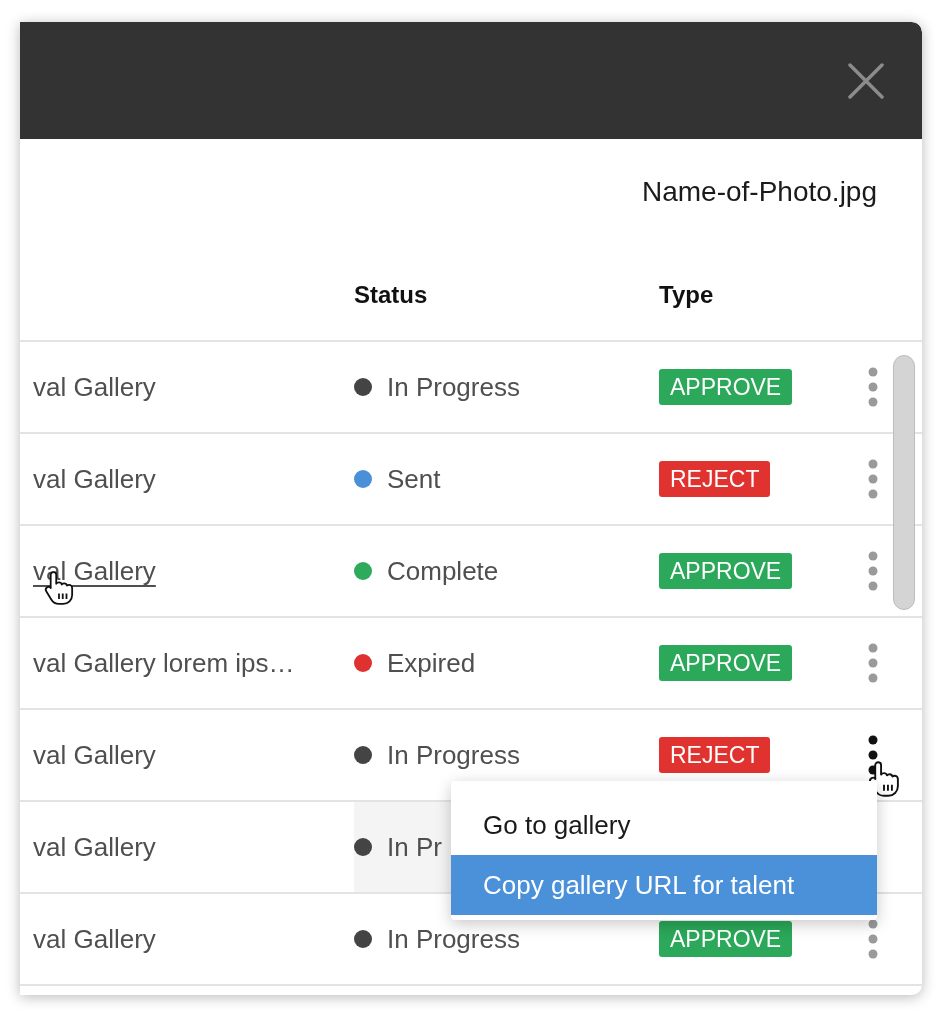  Describe the element at coordinates (414, 479) in the screenshot. I see `status-label: Sent` at that location.